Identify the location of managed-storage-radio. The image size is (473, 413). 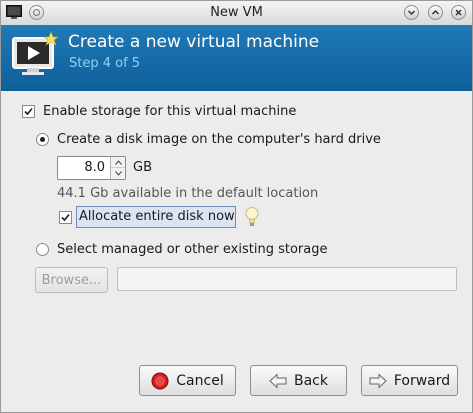
(42, 249).